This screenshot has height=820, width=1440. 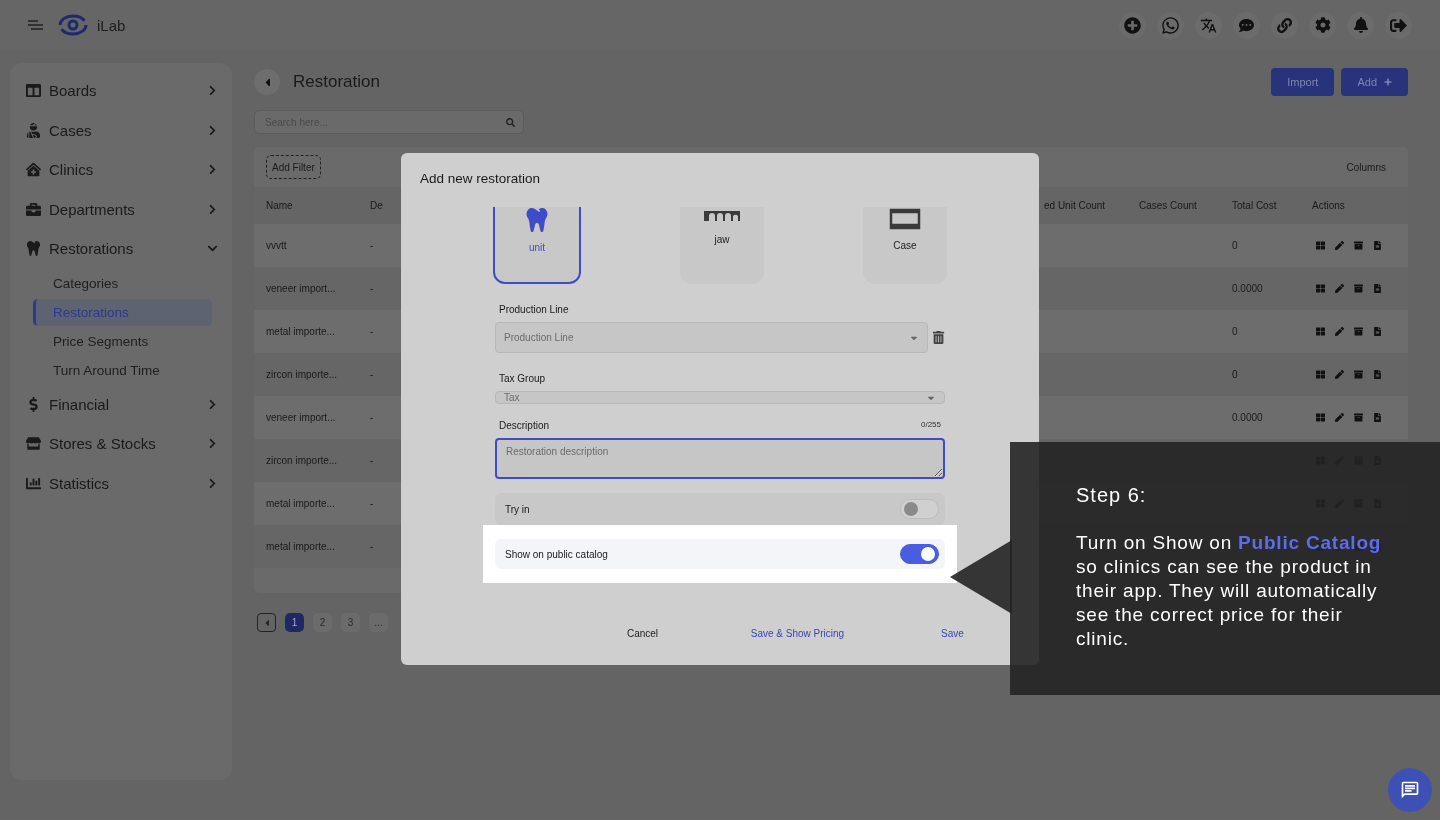 What do you see at coordinates (1254, 205) in the screenshot?
I see `column-header: Total Cost` at bounding box center [1254, 205].